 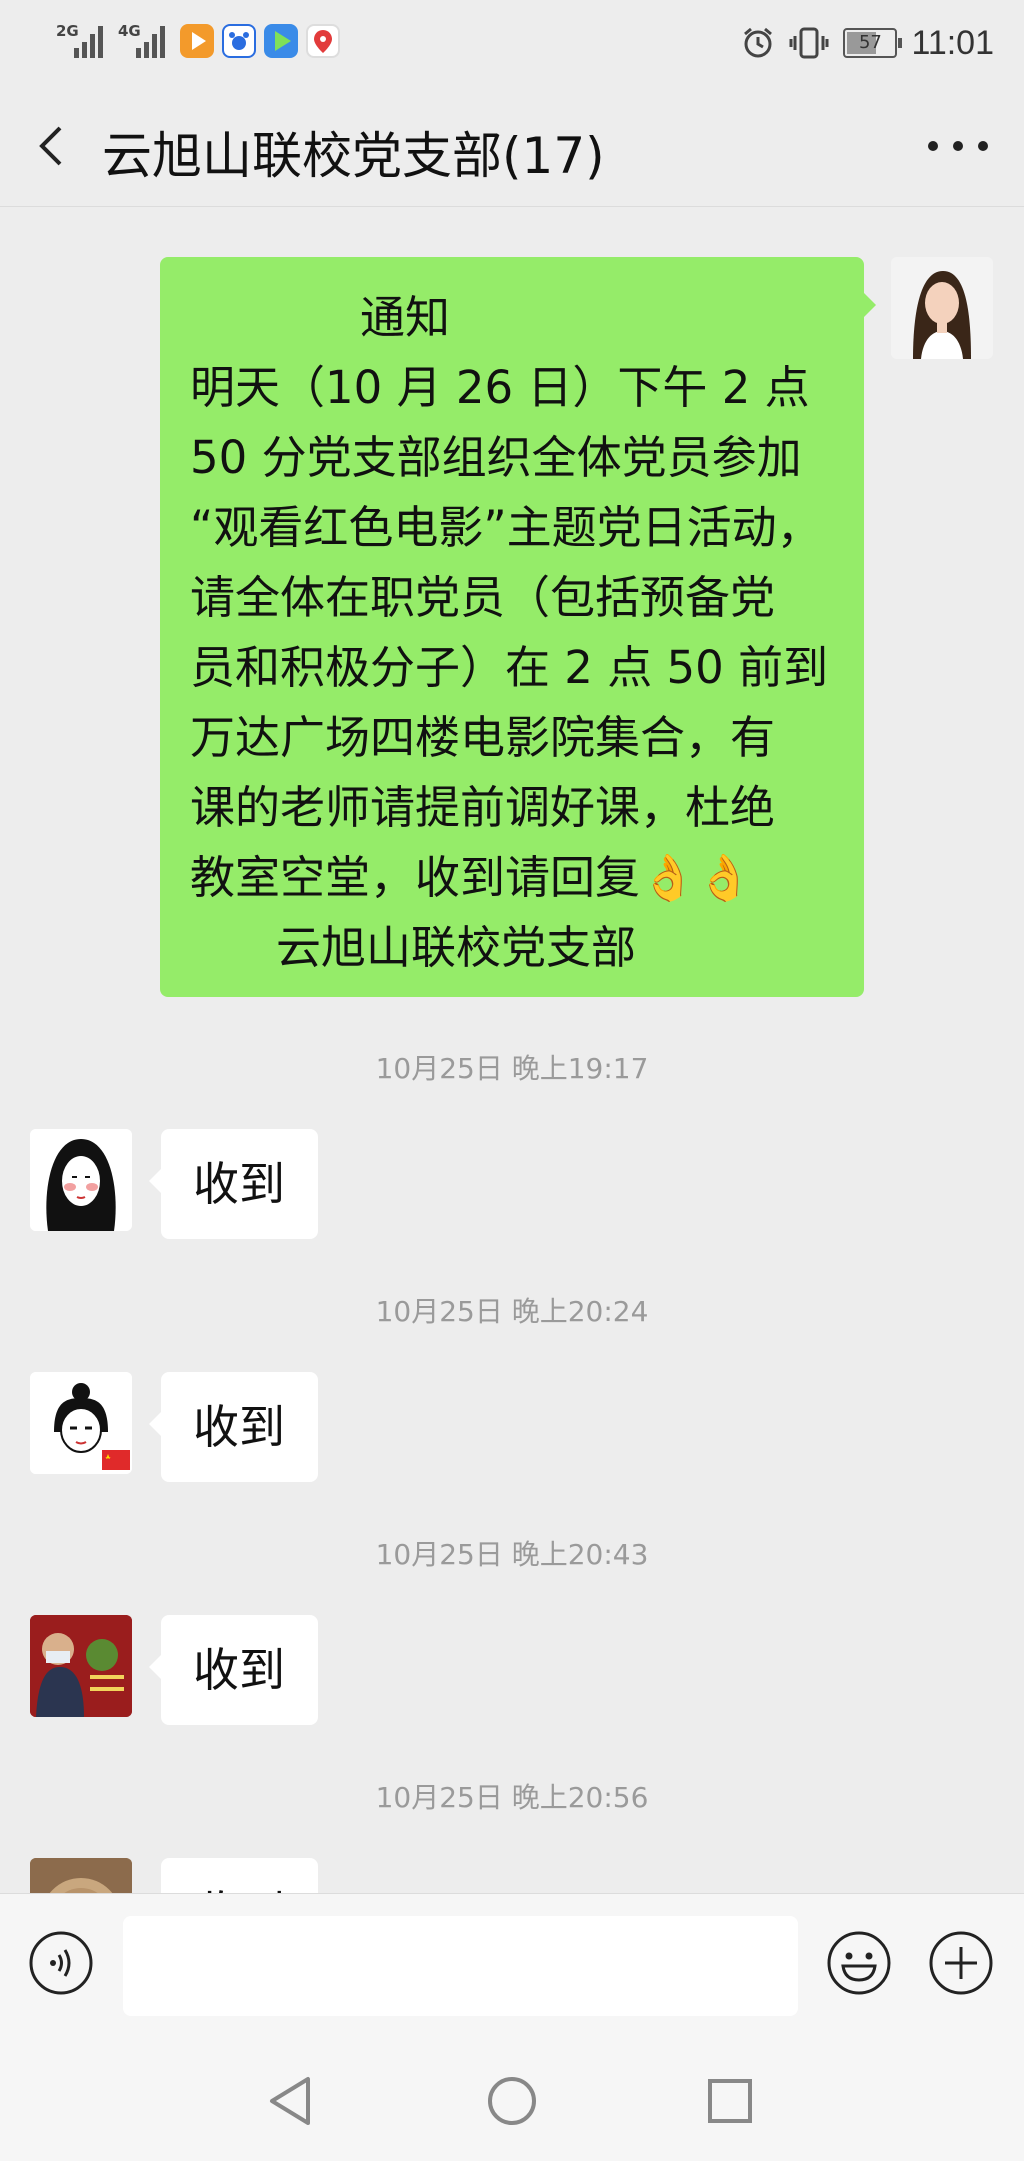 What do you see at coordinates (483, 737) in the screenshot?
I see `notice-line: 万达广场四楼电影院集合，有` at bounding box center [483, 737].